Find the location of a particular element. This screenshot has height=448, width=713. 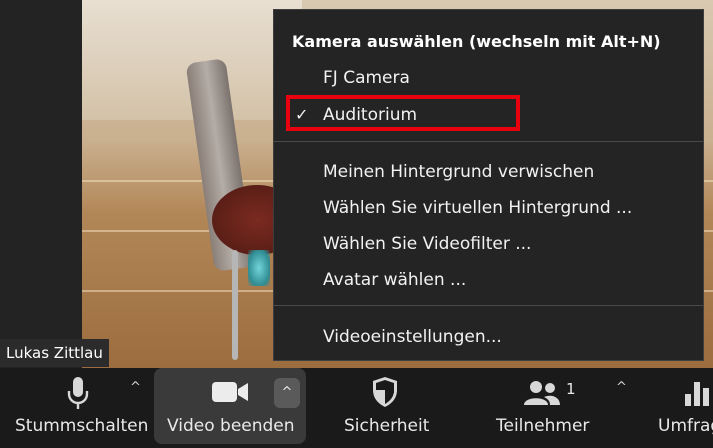

microphone-icon is located at coordinates (78, 393).